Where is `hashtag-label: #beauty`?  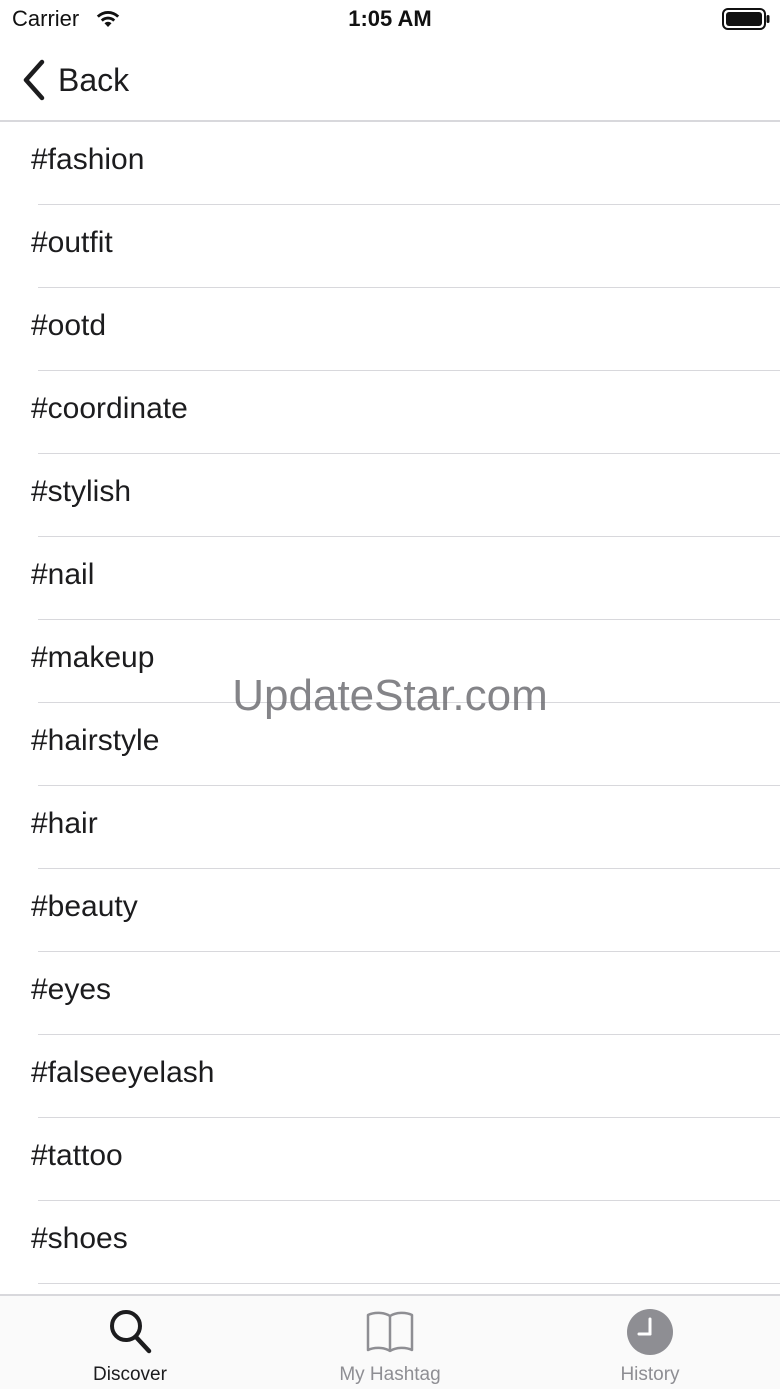 hashtag-label: #beauty is located at coordinates (84, 906).